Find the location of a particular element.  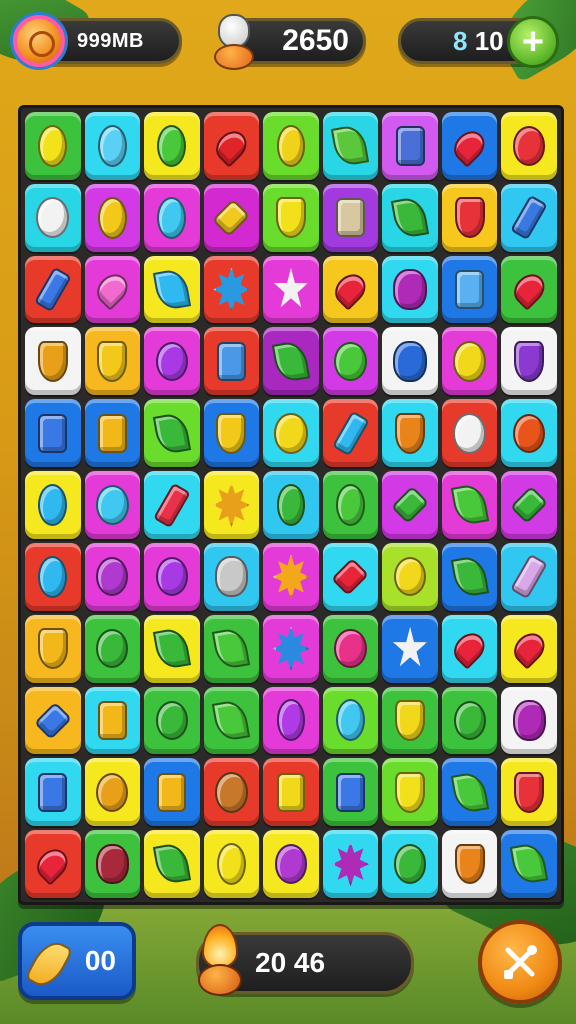

booster-button: 00 is located at coordinates (77, 961).